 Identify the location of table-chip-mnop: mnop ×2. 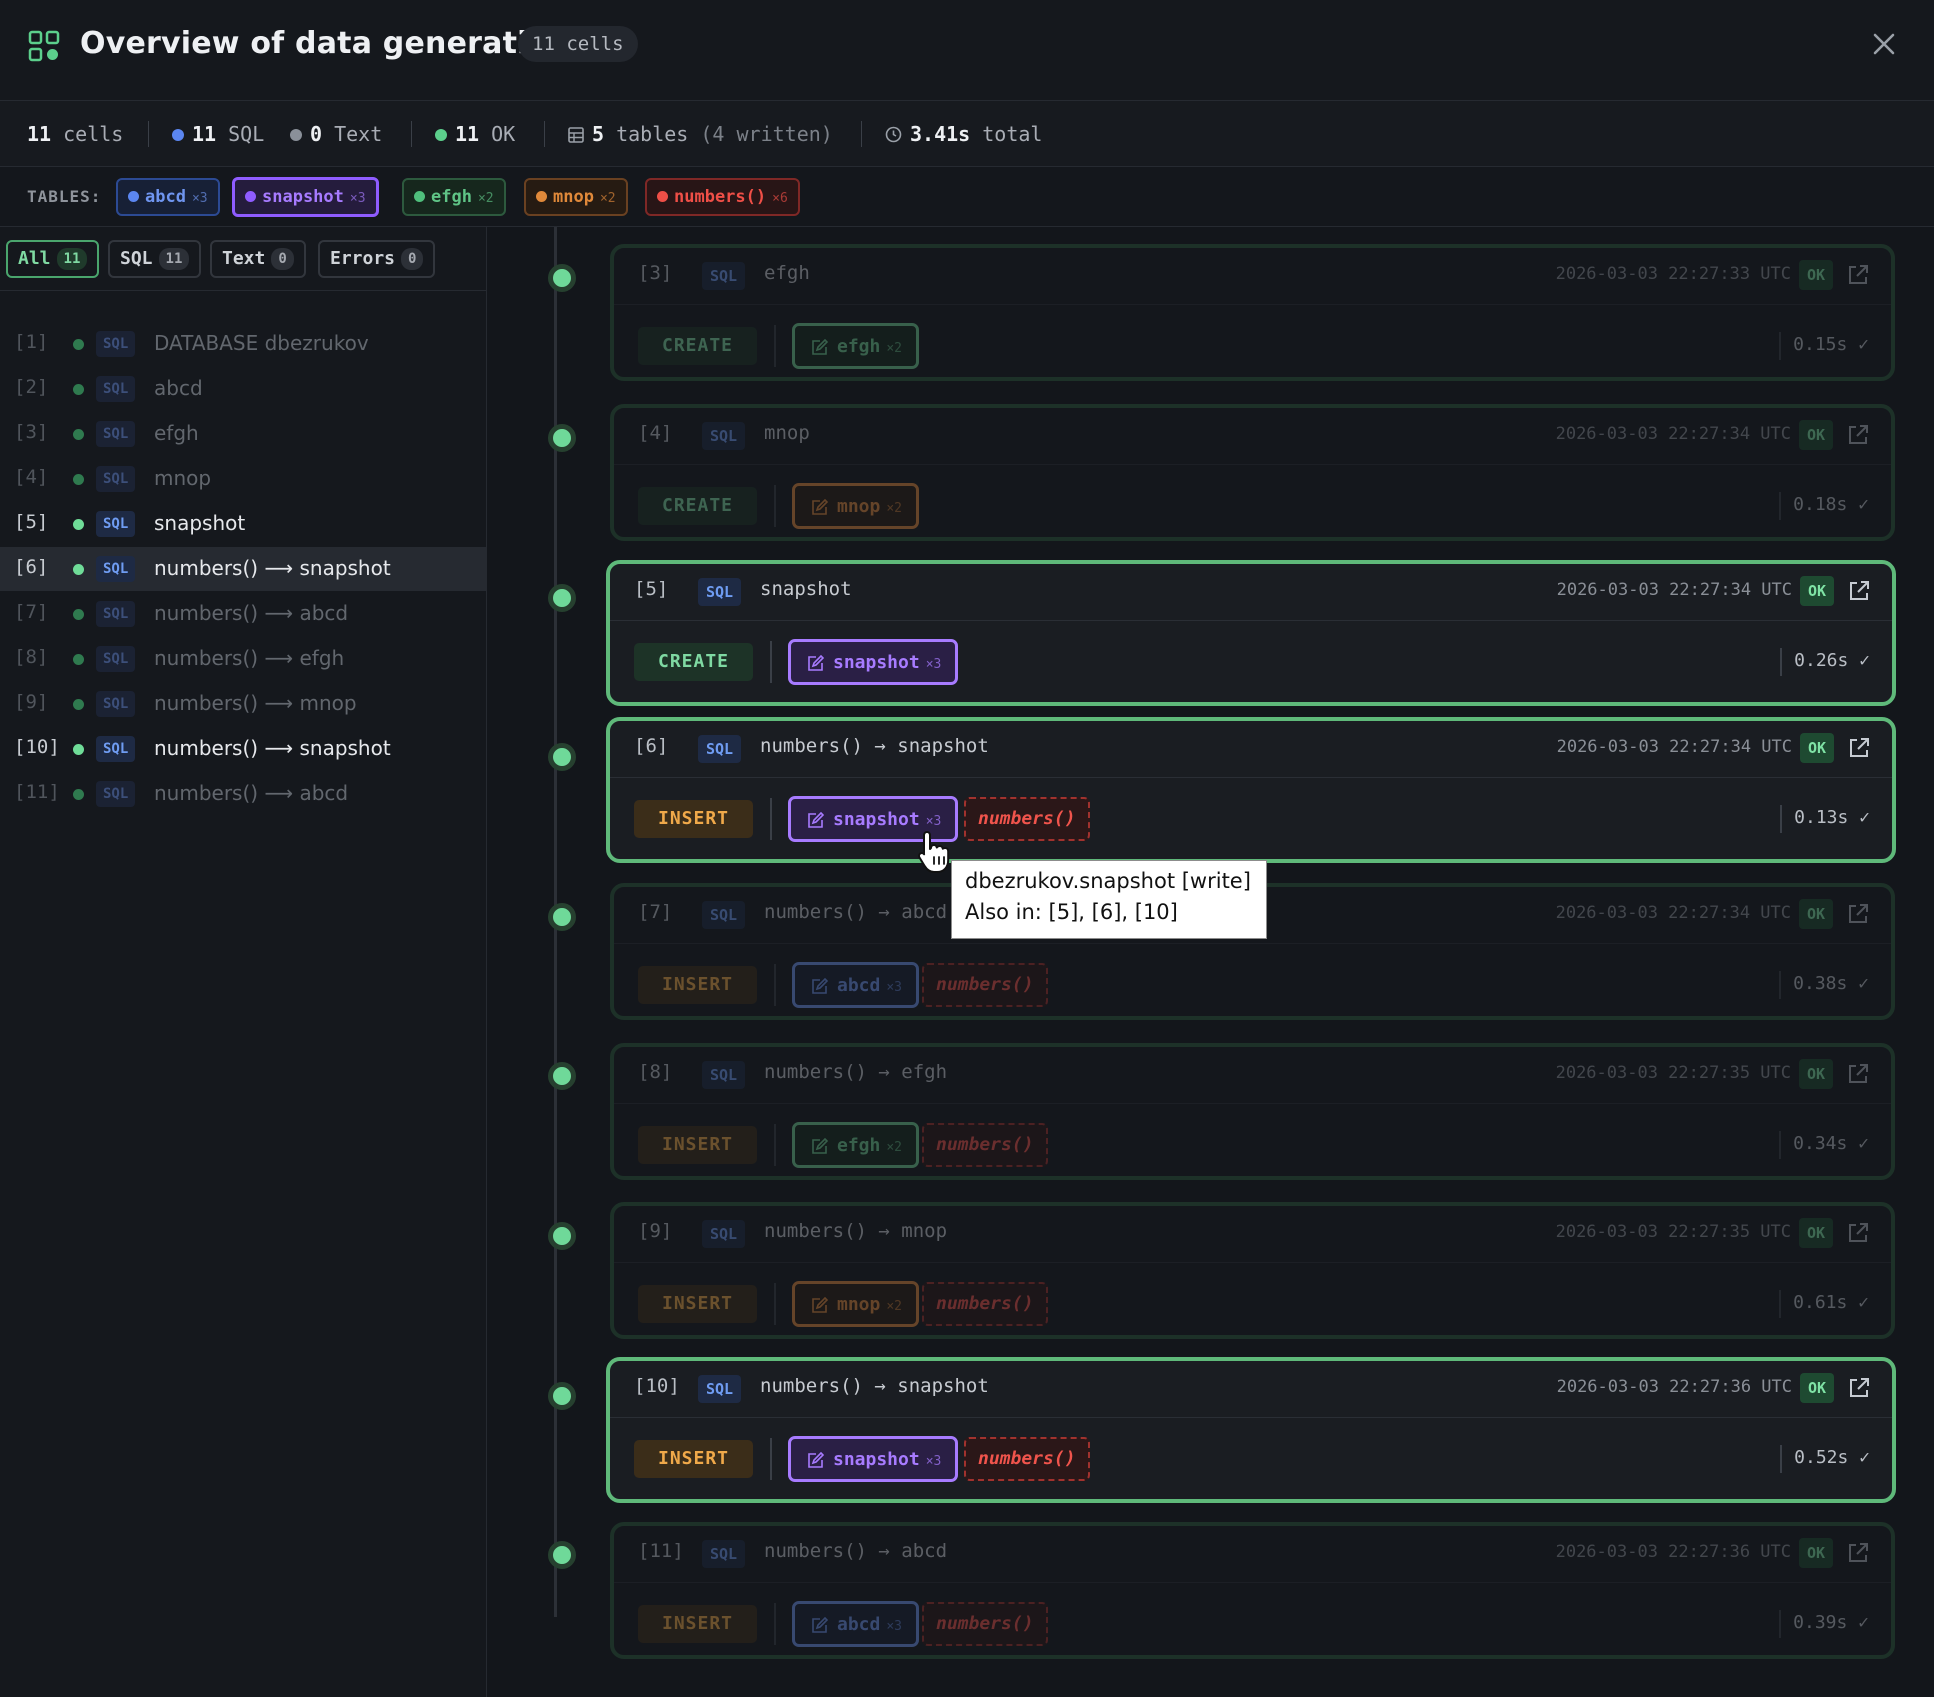
(576, 197).